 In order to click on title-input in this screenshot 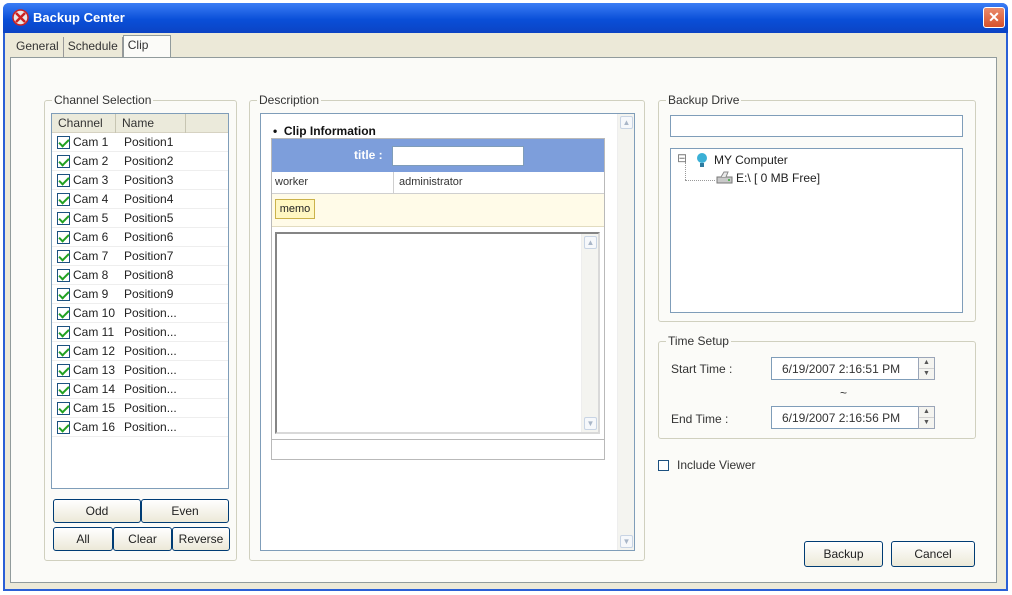, I will do `click(458, 156)`.